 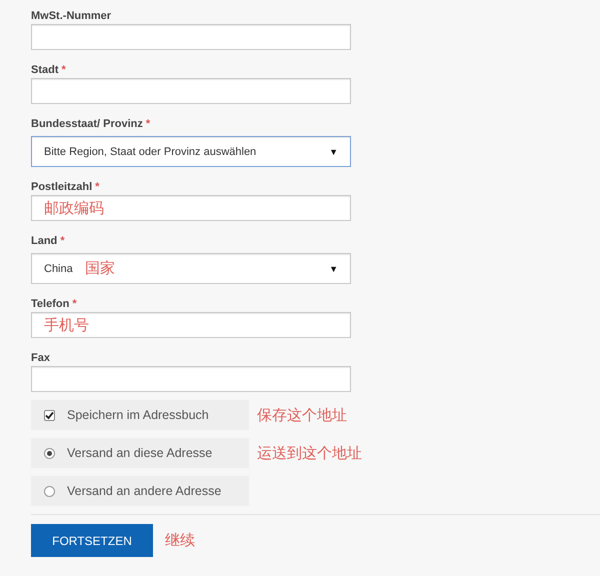 What do you see at coordinates (140, 491) in the screenshot?
I see `radio-option: Versand an andere Adresse` at bounding box center [140, 491].